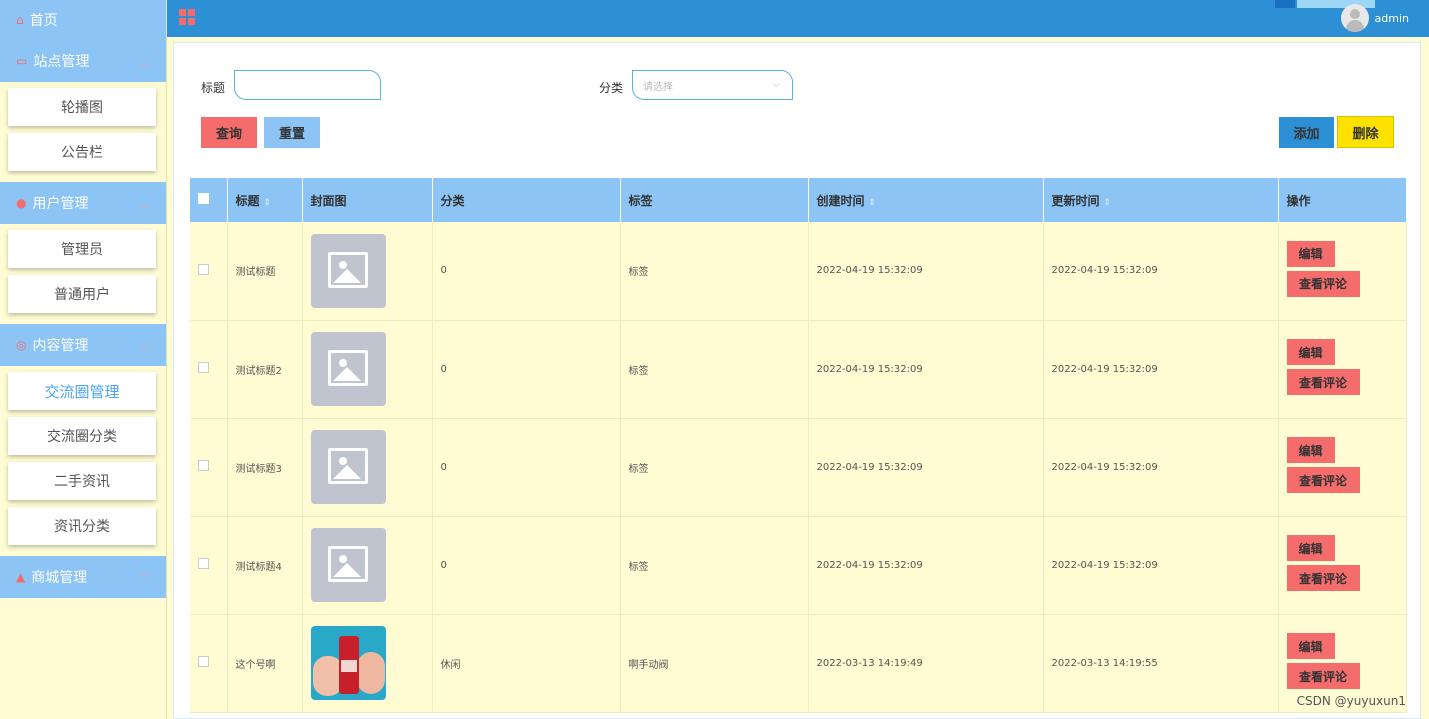 This screenshot has width=1429, height=719. What do you see at coordinates (83, 274) in the screenshot?
I see `submenu-users: 管理员 普通用户` at bounding box center [83, 274].